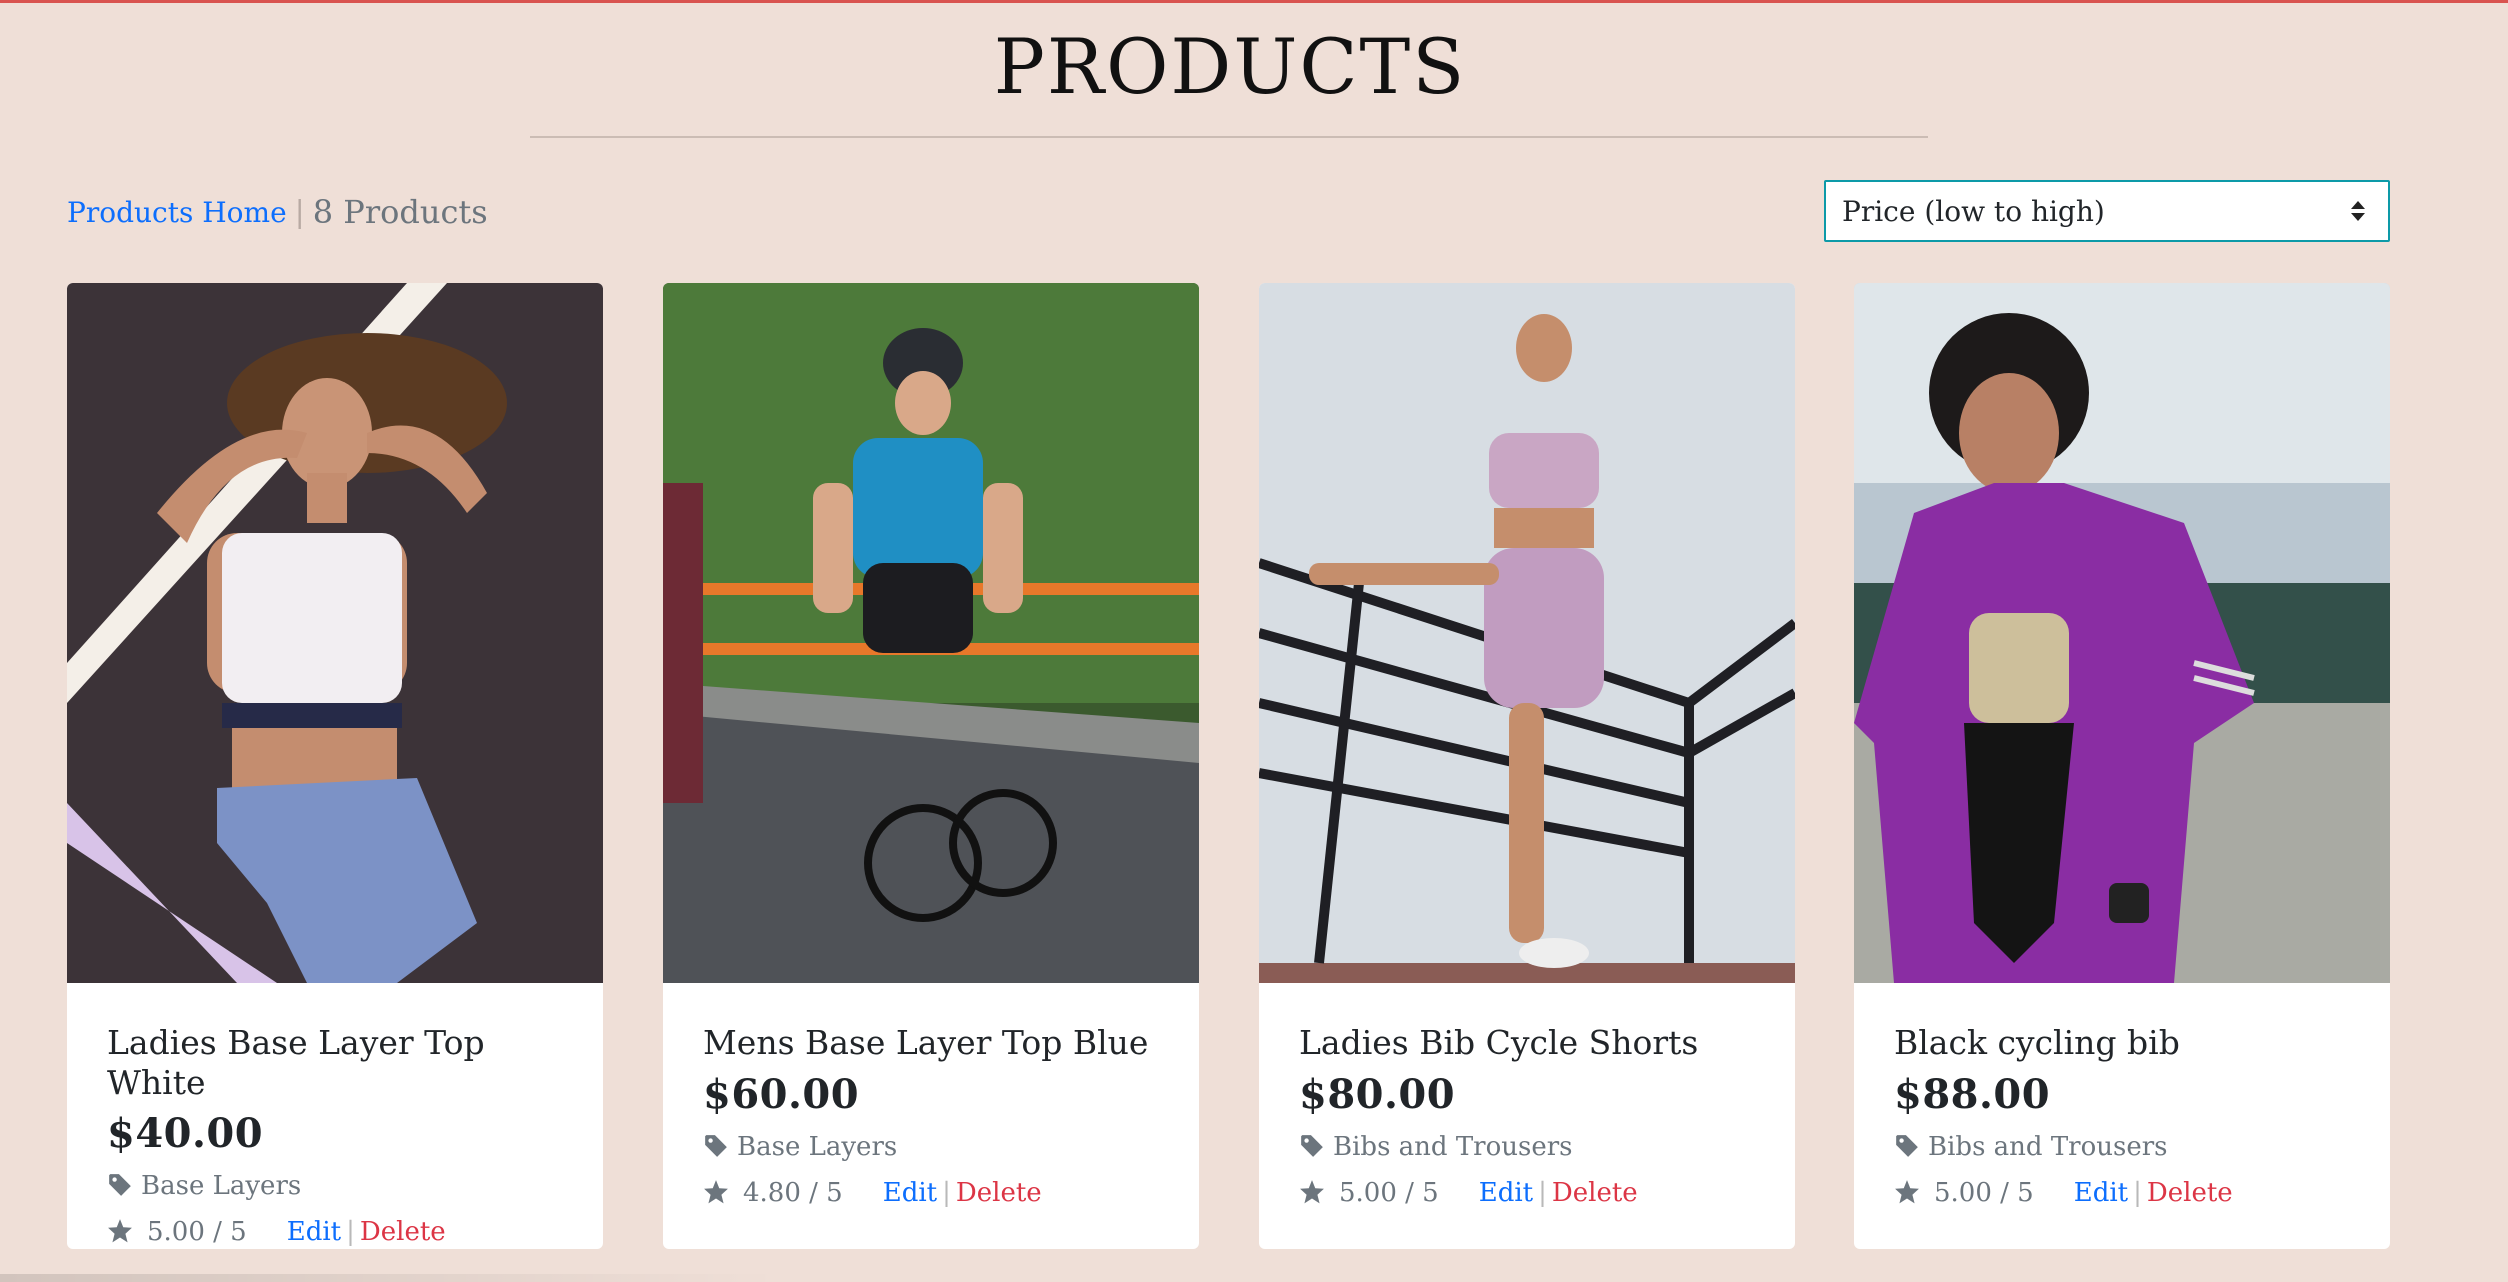 This screenshot has width=2508, height=1282. I want to click on product-rating: 4.80 / 5, so click(793, 1192).